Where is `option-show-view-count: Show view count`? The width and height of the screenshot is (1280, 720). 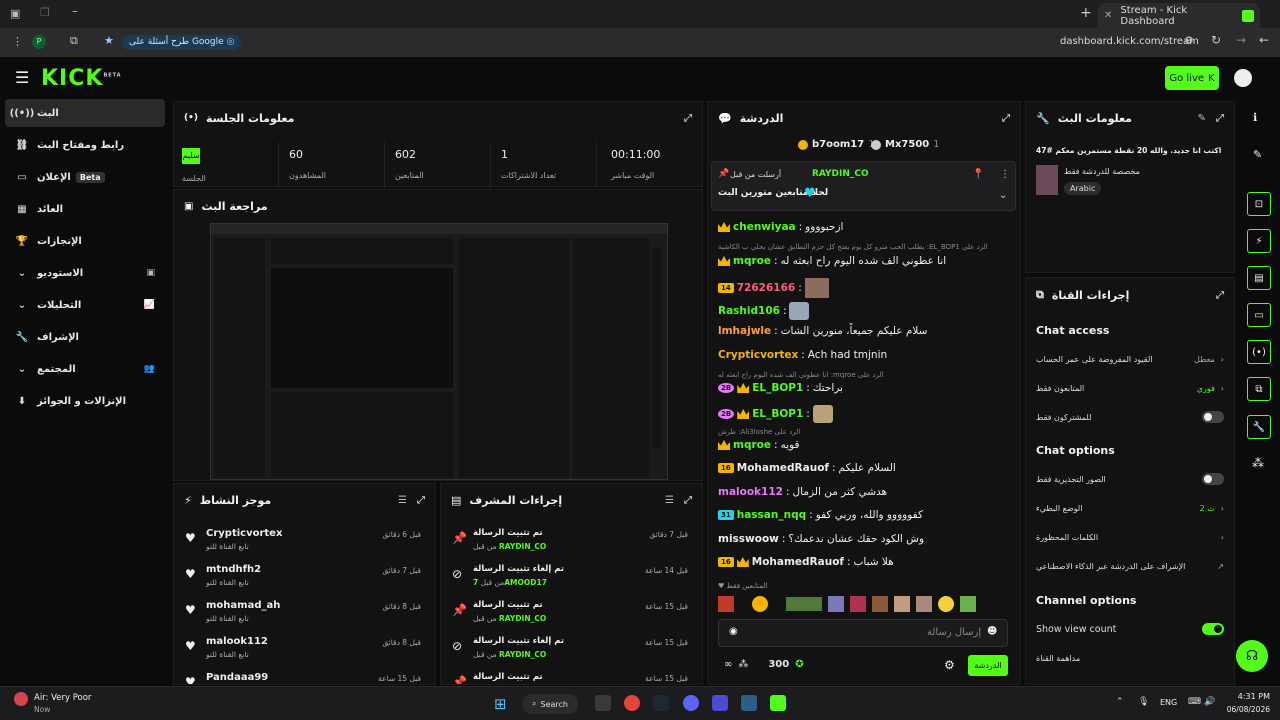 option-show-view-count: Show view count is located at coordinates (1130, 629).